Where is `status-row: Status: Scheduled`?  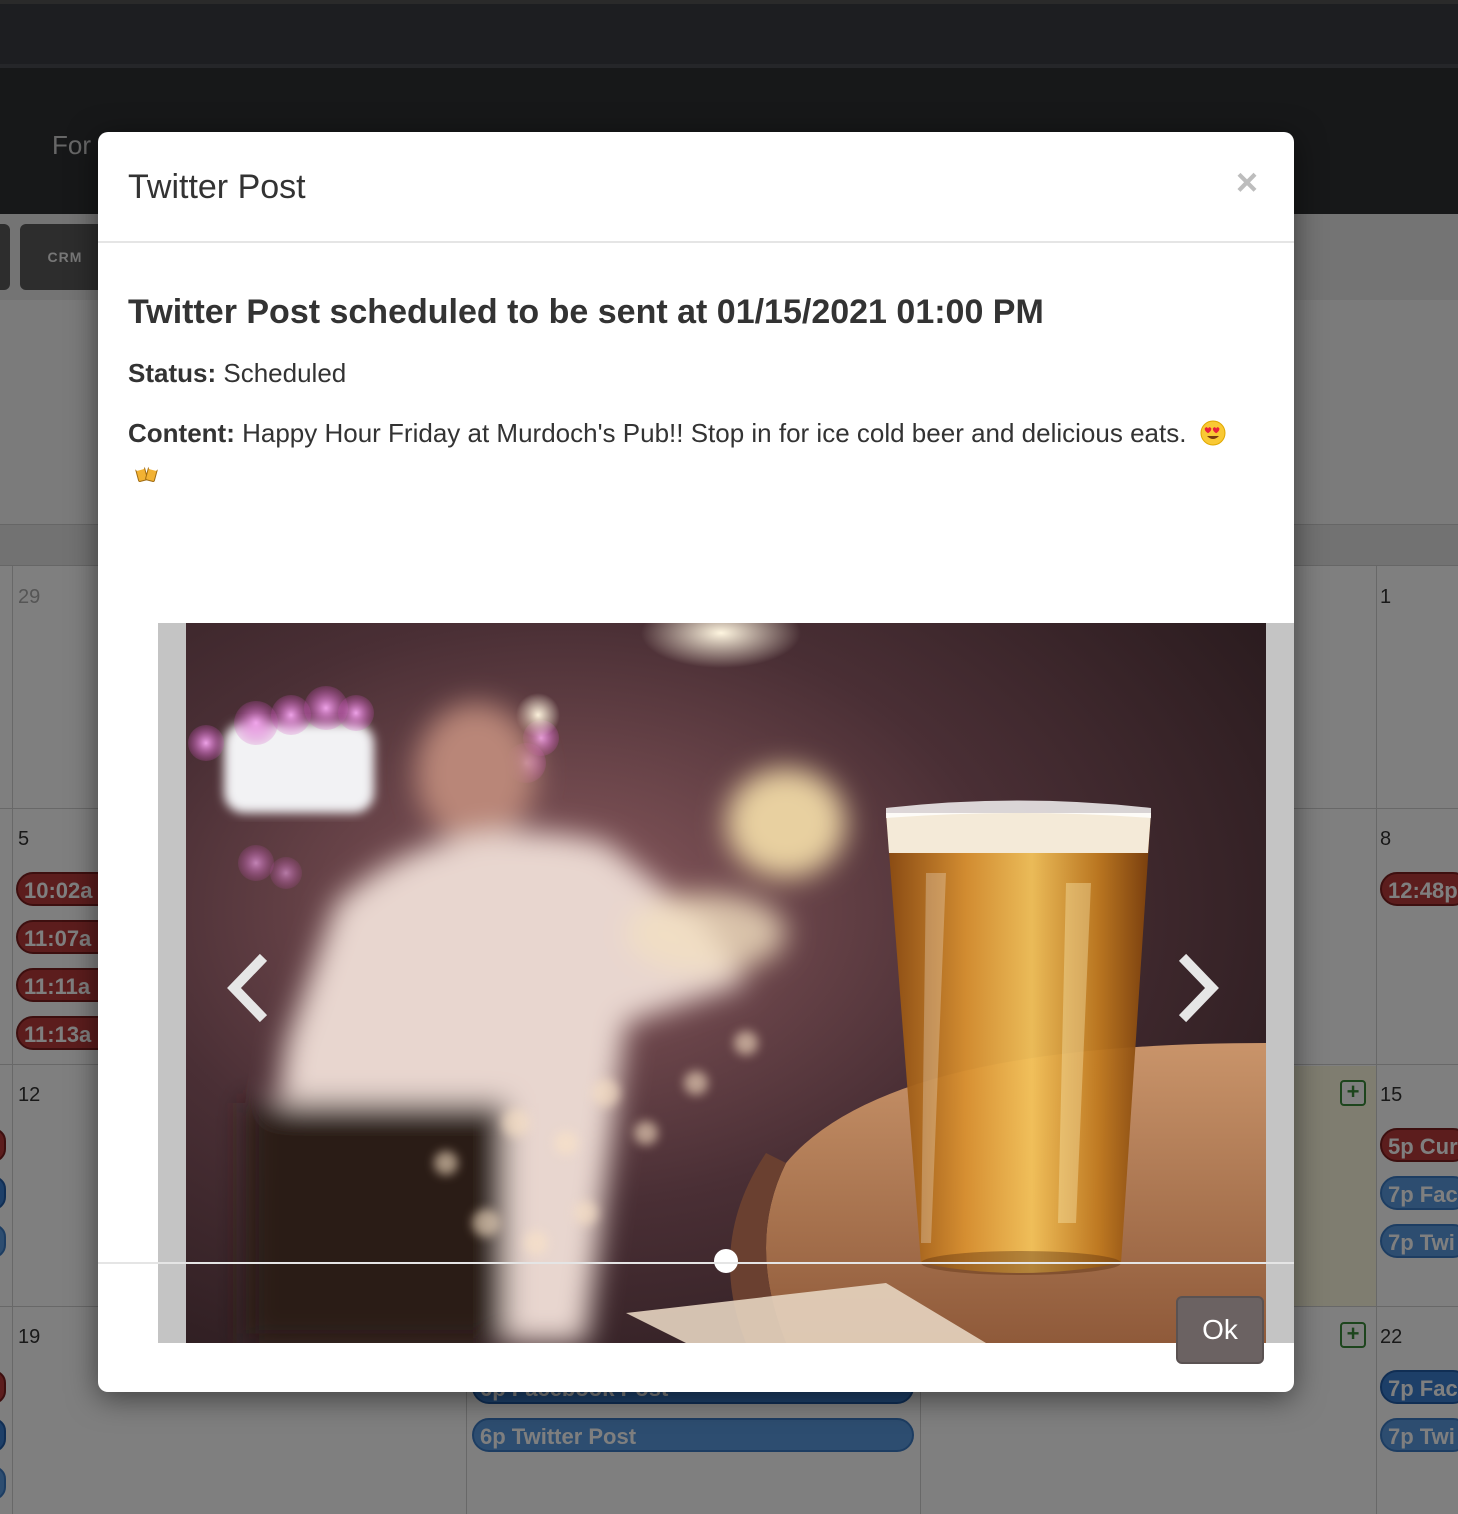
status-row: Status: Scheduled is located at coordinates (237, 373).